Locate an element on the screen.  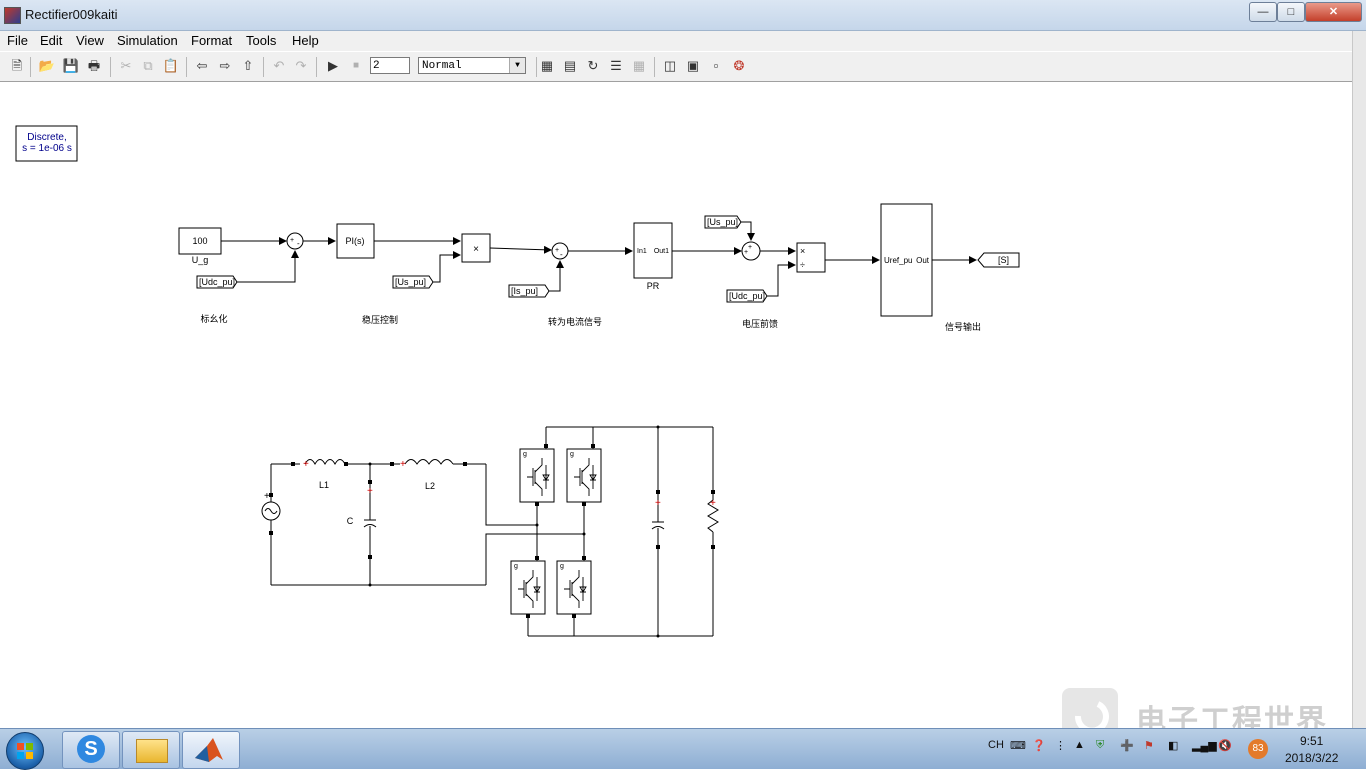
caption-signal-output: 信号输出 is located at coordinates (963, 326).